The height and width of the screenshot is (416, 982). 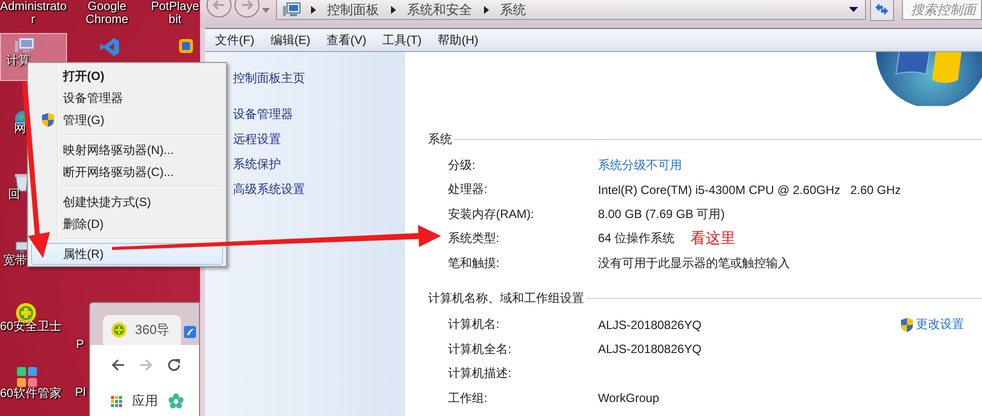 I want to click on nav-link: 控制面板主页, so click(x=319, y=78).